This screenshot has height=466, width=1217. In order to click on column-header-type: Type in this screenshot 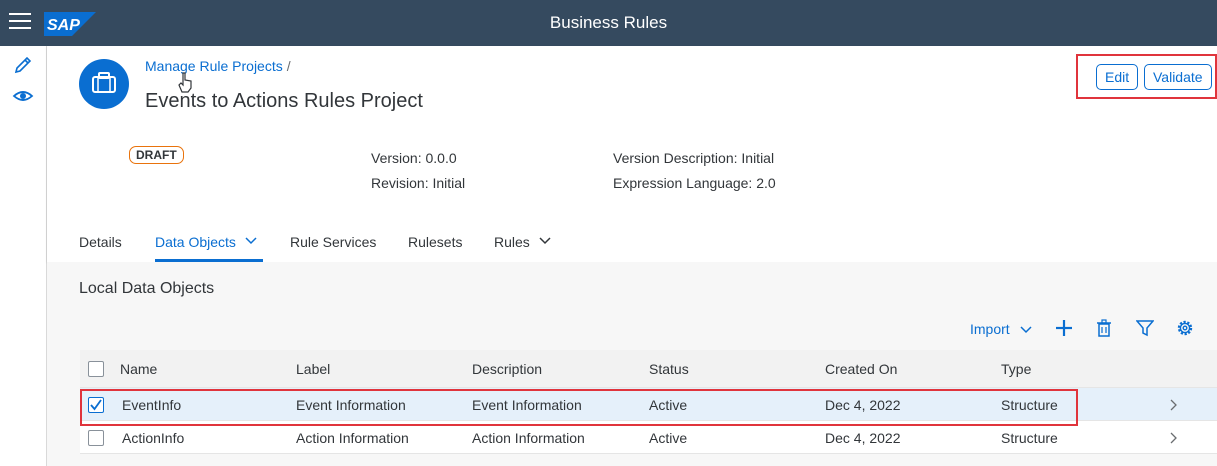, I will do `click(1016, 369)`.